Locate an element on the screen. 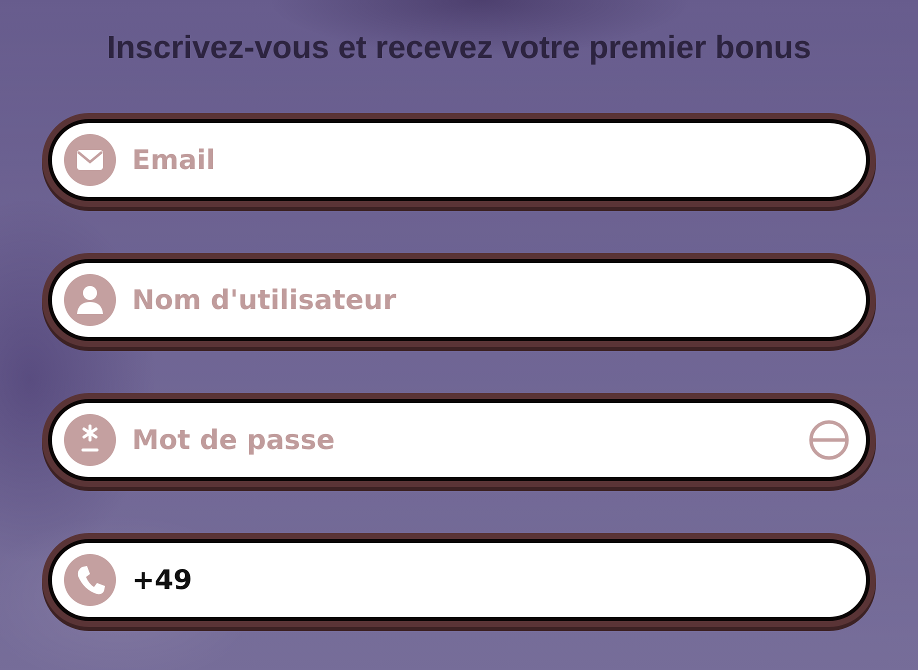 The width and height of the screenshot is (918, 670). asterisk-icon is located at coordinates (90, 440).